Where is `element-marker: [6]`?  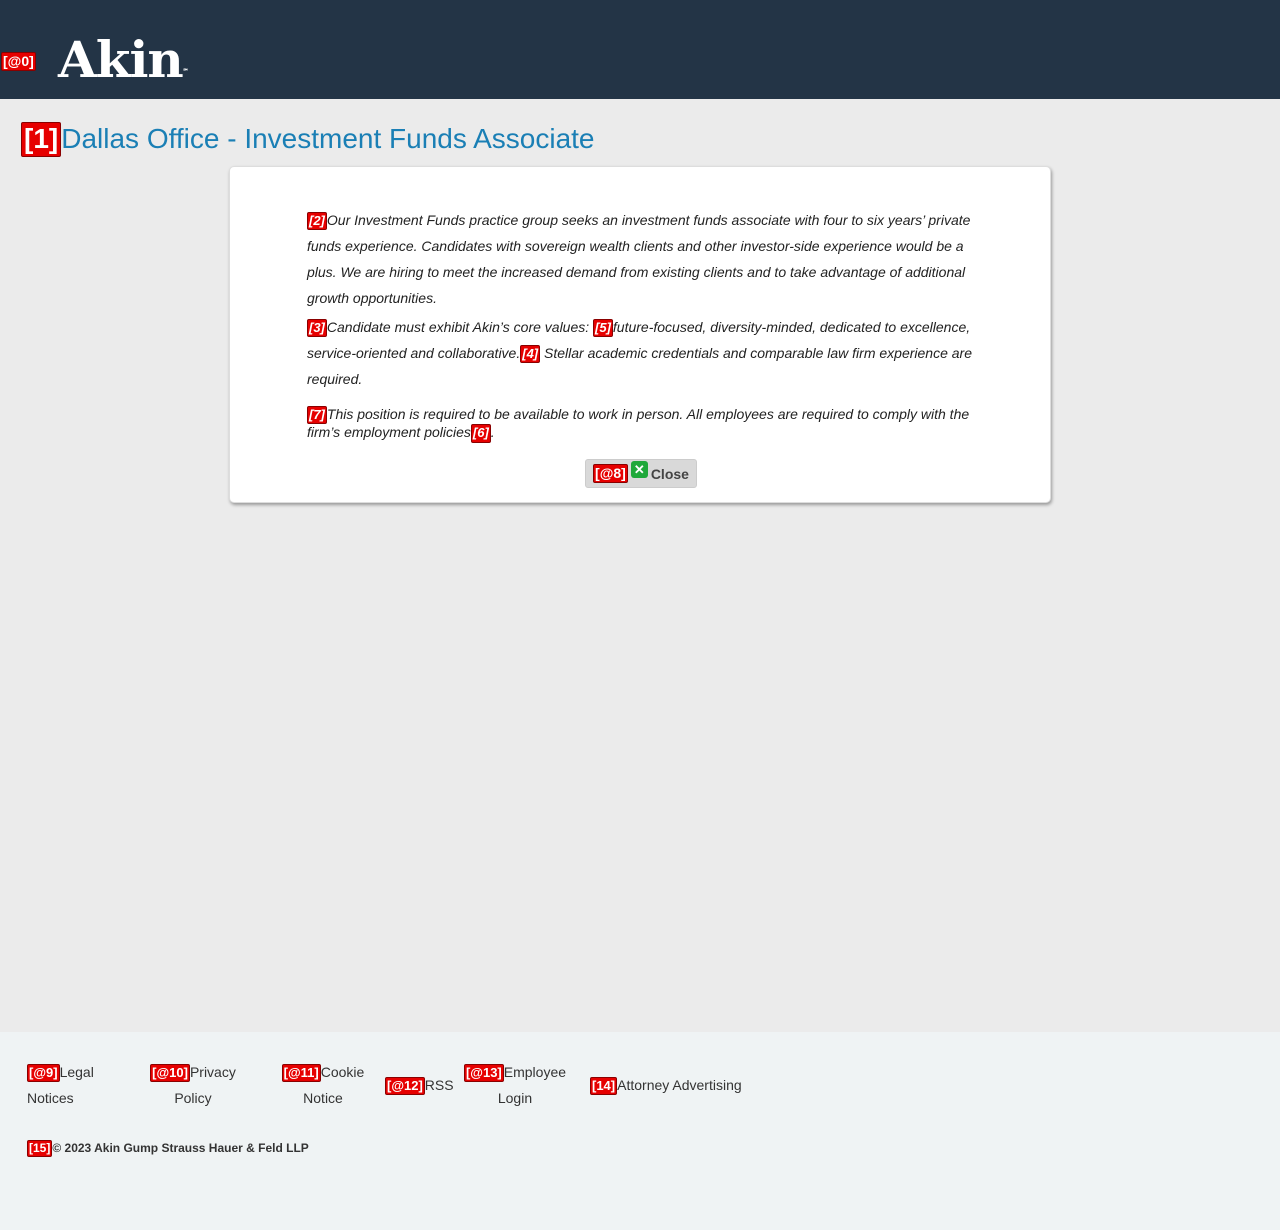
element-marker: [6] is located at coordinates (480, 433).